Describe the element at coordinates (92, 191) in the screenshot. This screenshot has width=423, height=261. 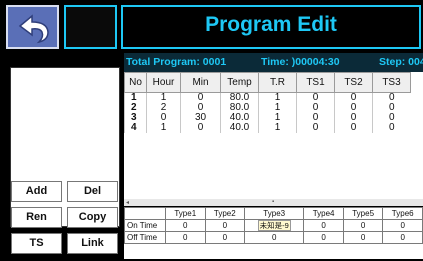
I see `delete-button: Del` at that location.